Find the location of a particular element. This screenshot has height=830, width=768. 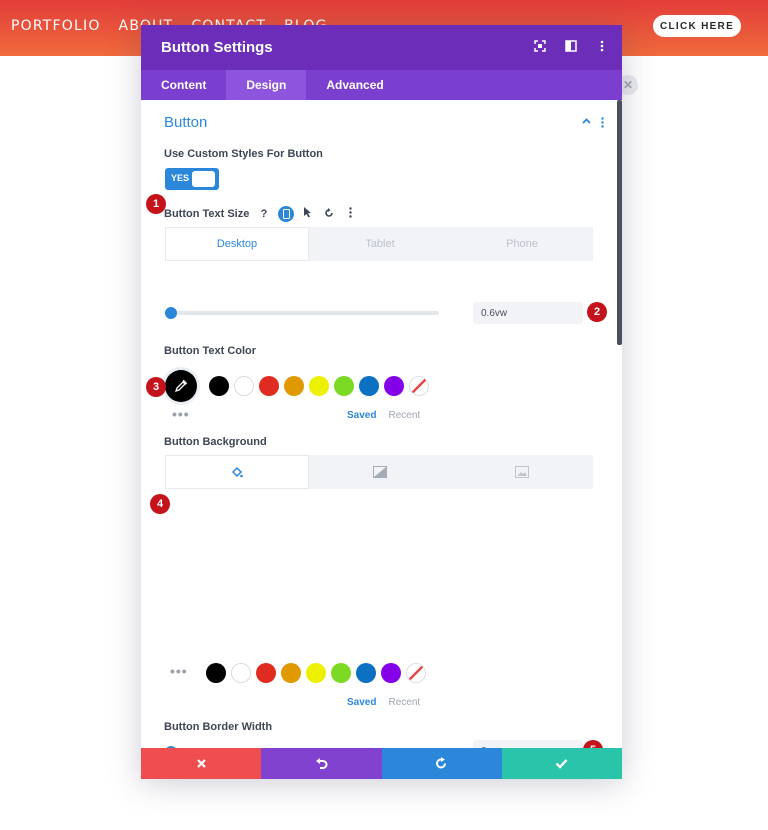

modal-header: Button Settings is located at coordinates (381, 47).